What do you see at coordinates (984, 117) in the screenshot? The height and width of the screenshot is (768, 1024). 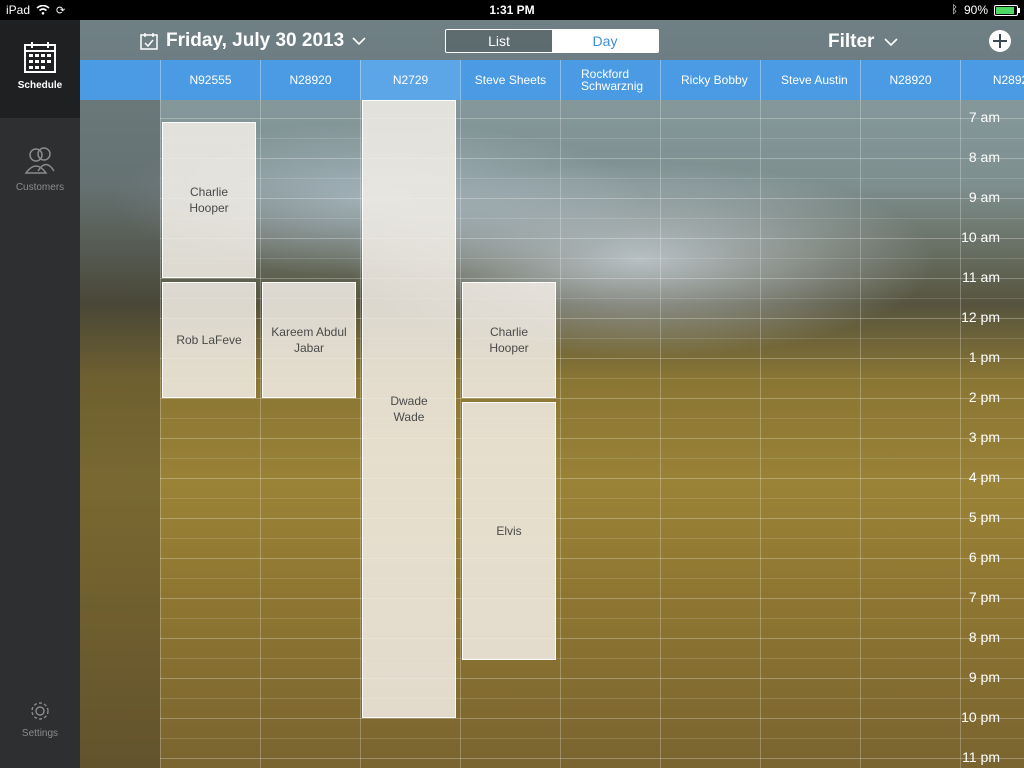 I see `time-label: 7 am` at bounding box center [984, 117].